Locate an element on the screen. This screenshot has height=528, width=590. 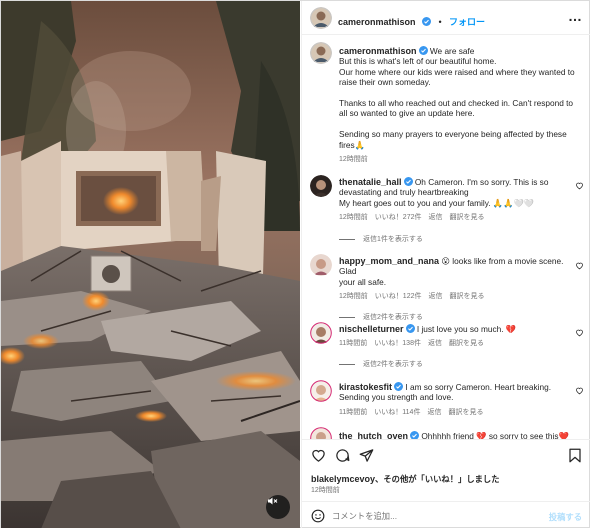
comment-likes: いいね！138件 is located at coordinates (397, 343).